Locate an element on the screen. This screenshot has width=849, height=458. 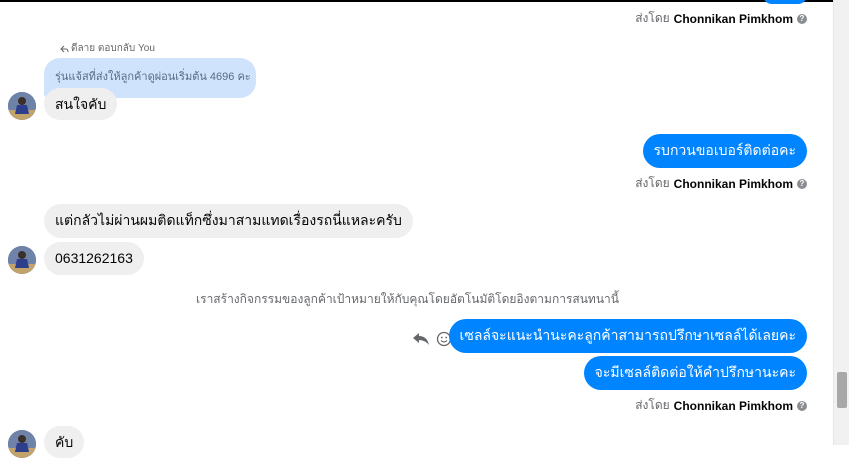
message-bubble-incoming: คับ is located at coordinates (64, 442).